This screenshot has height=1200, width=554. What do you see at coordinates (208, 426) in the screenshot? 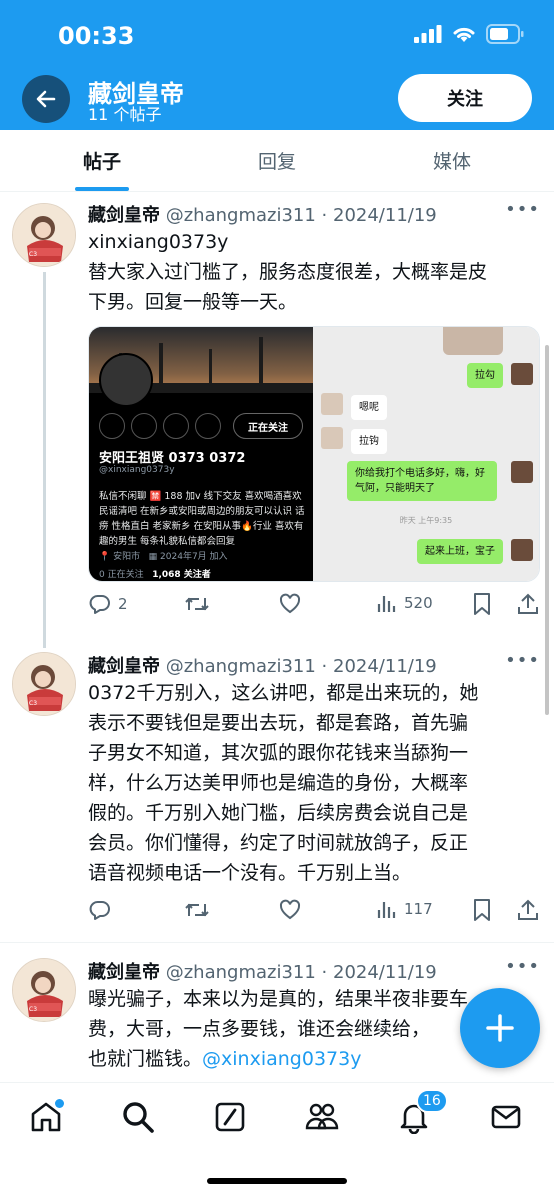
I see `subscribe-icon` at bounding box center [208, 426].